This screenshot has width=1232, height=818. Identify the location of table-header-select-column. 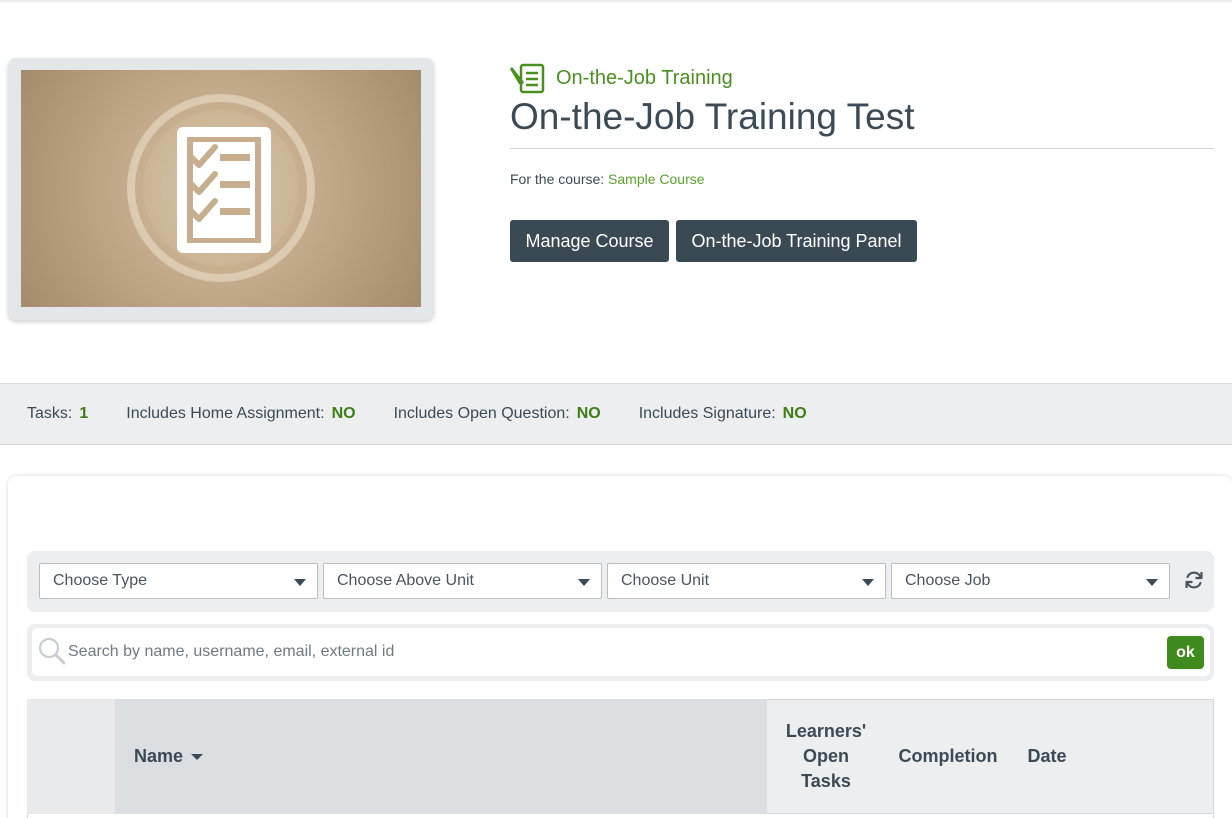
(71, 756).